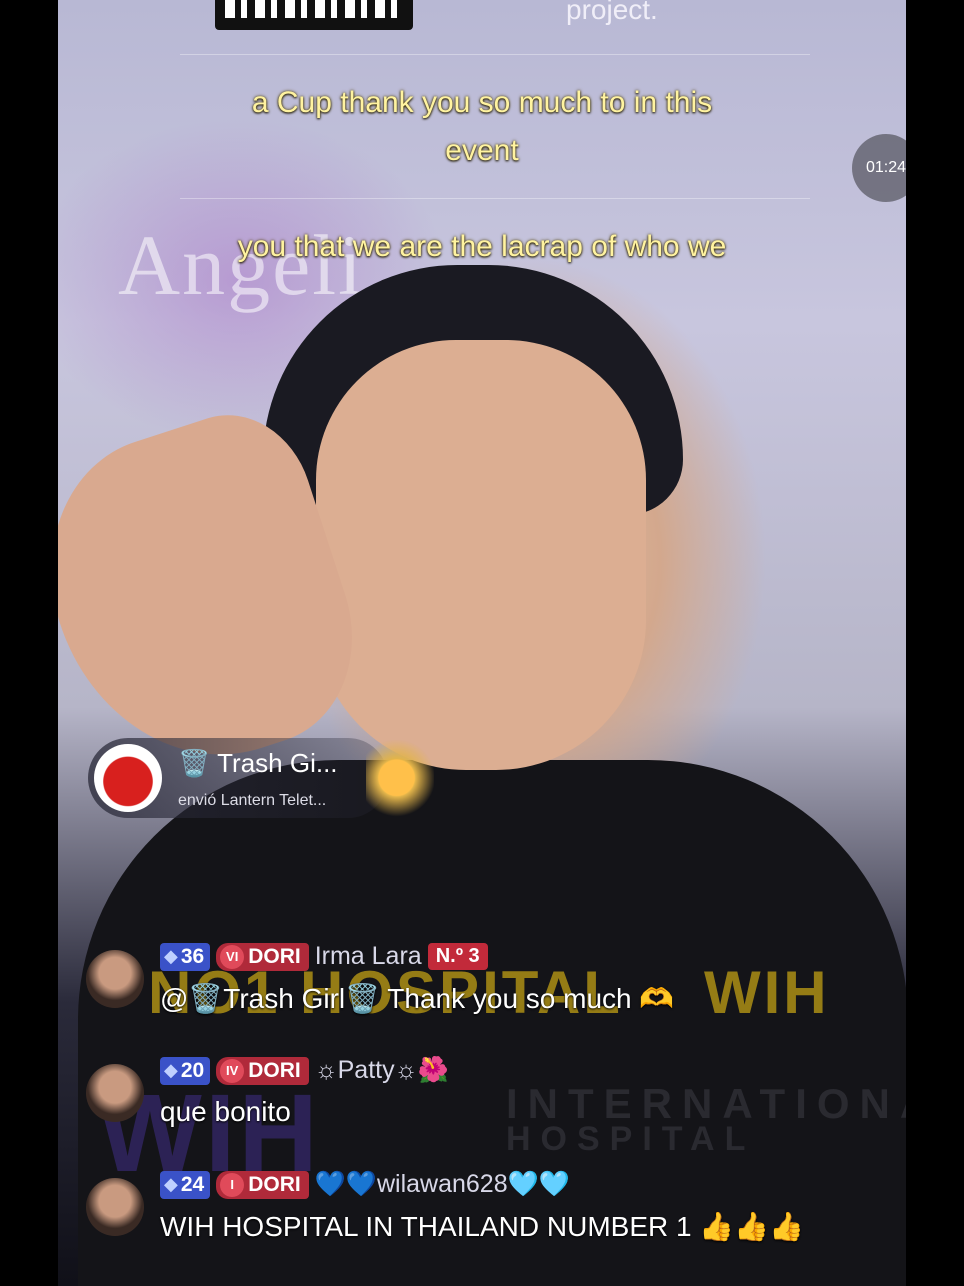 The height and width of the screenshot is (1286, 964). Describe the element at coordinates (442, 1184) in the screenshot. I see `commenter-name: 💙💙wilawan628🩵🩵` at that location.